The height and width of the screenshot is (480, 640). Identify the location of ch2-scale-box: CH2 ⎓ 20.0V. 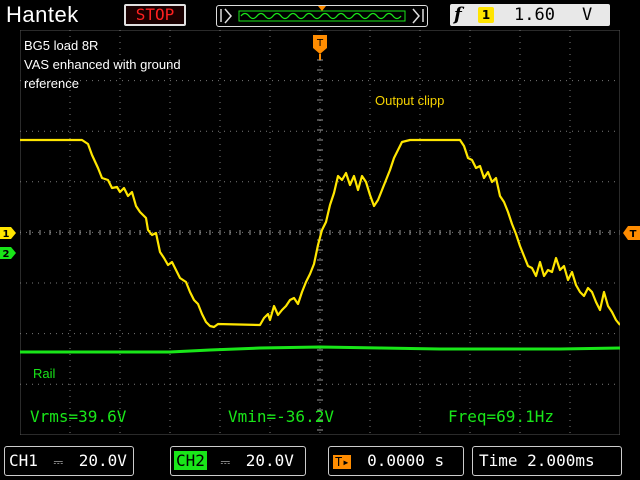
(238, 461).